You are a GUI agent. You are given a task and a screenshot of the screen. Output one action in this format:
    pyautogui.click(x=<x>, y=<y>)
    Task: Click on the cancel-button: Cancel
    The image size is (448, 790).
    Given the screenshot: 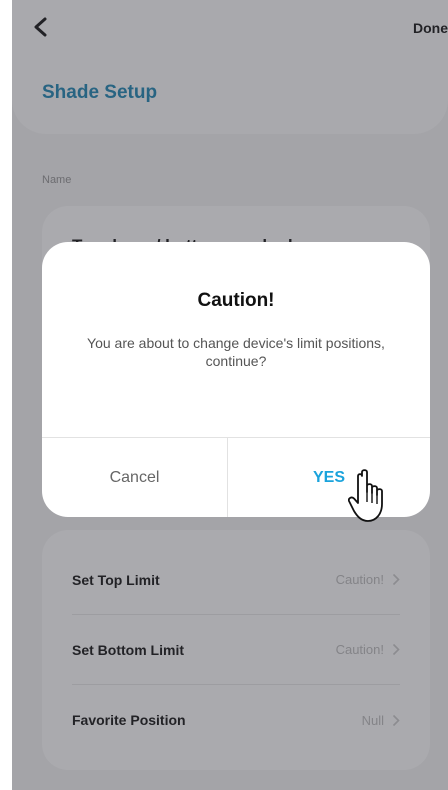 What is the action you would take?
    pyautogui.click(x=134, y=477)
    